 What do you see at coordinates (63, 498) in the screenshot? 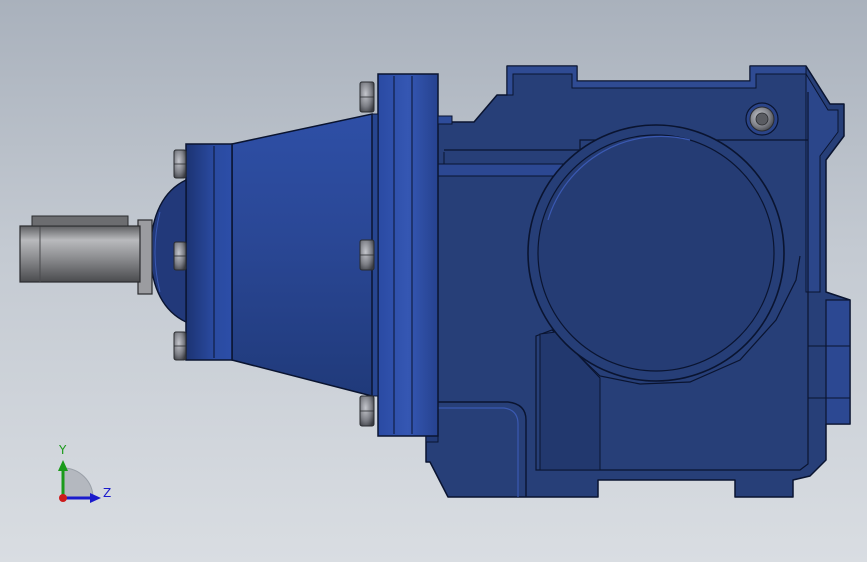
I see `triad-x-axis-icon` at bounding box center [63, 498].